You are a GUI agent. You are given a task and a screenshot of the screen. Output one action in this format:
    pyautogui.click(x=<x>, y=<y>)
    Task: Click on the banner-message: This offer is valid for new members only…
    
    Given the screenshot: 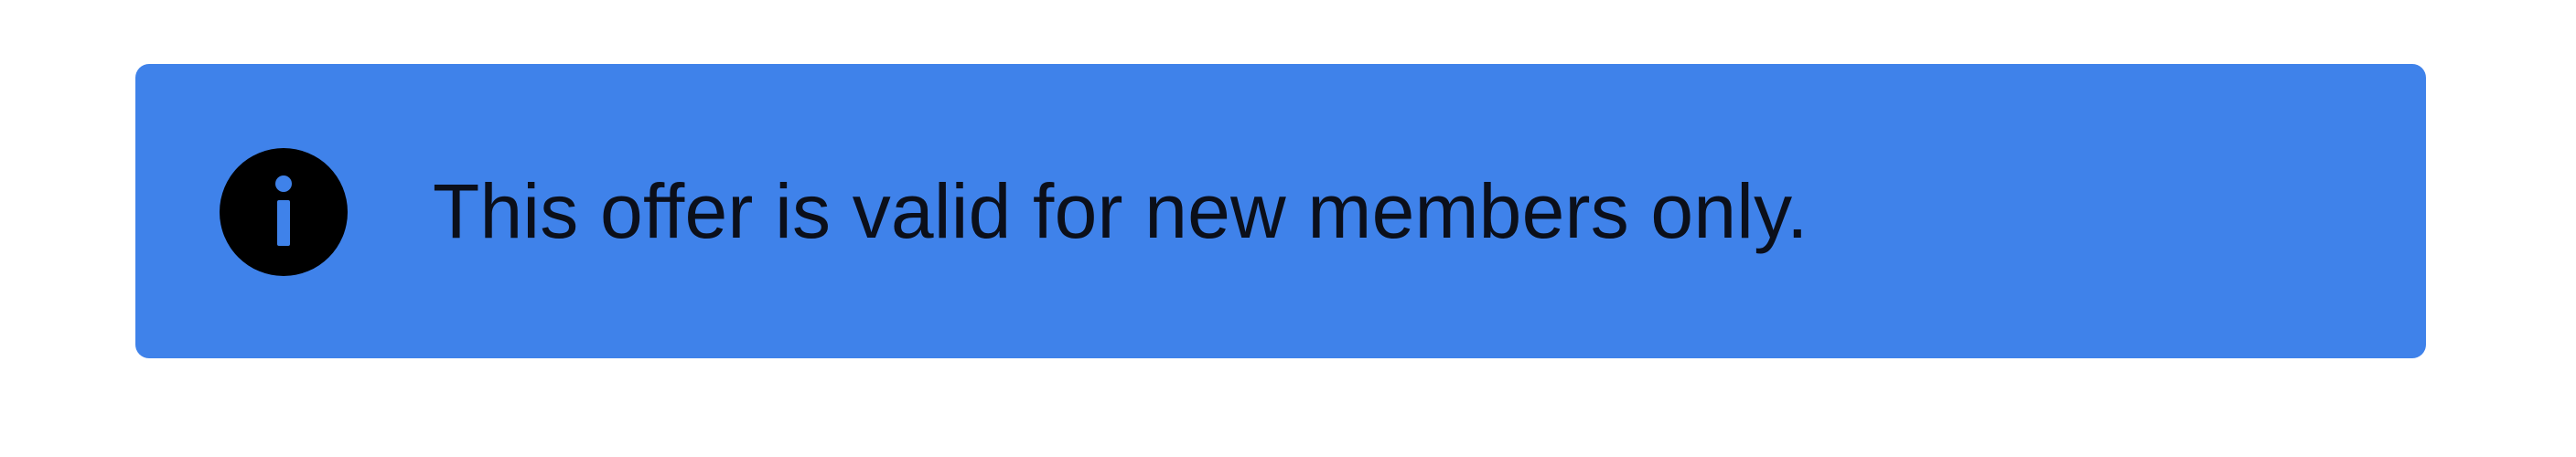 What is the action you would take?
    pyautogui.click(x=1121, y=211)
    